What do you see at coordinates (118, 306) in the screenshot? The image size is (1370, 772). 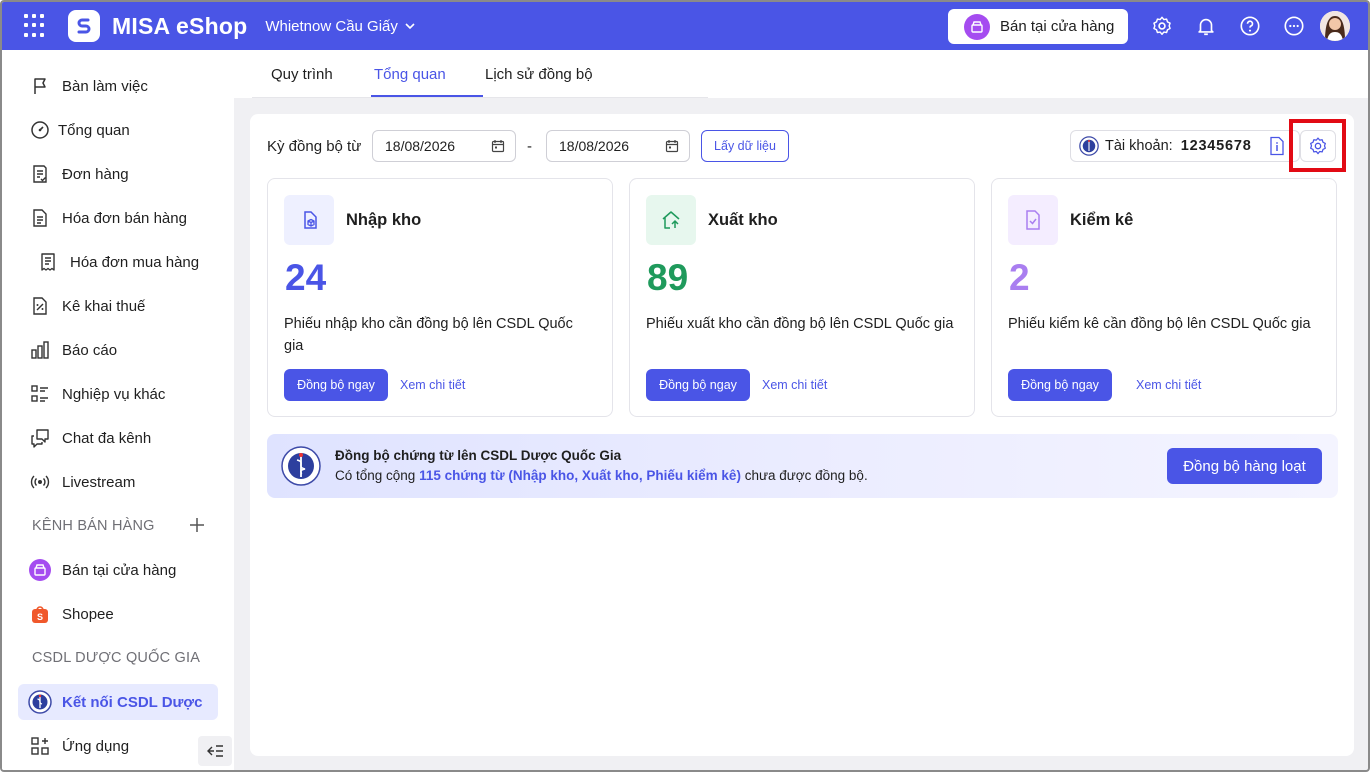 I see `sidebar-item-tax: Kê khai thuế` at bounding box center [118, 306].